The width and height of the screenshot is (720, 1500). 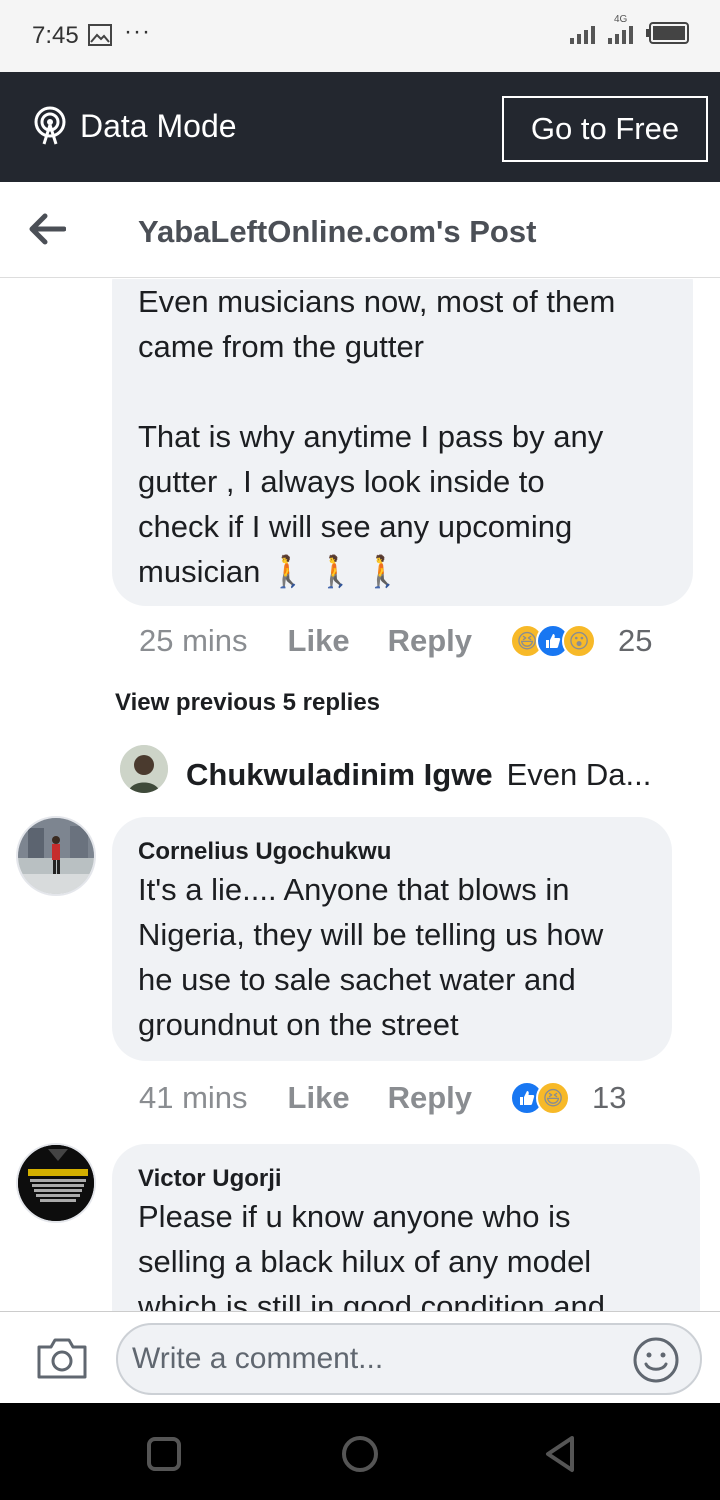 I want to click on post-header: YabaLeftOnline.com's Post, so click(x=360, y=230).